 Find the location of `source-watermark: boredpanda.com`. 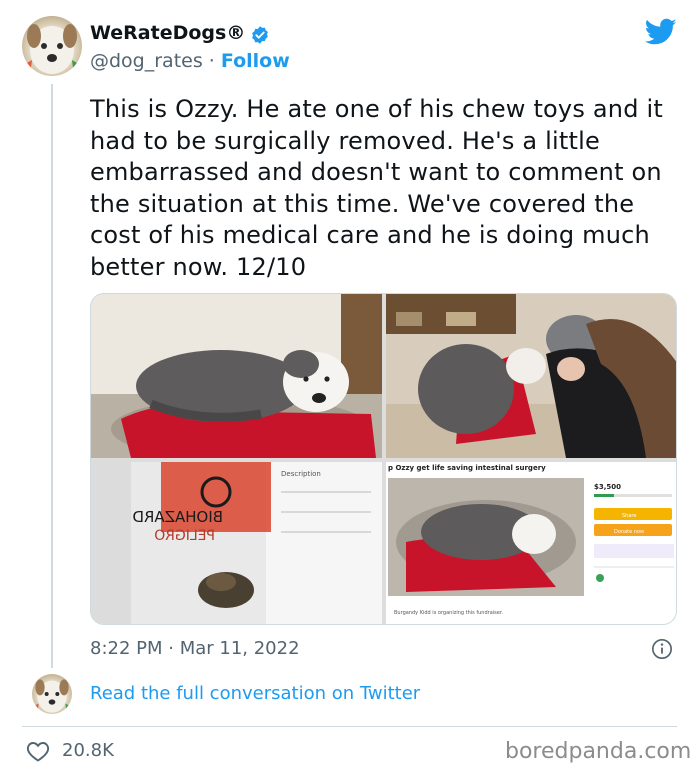

source-watermark: boredpanda.com is located at coordinates (598, 751).